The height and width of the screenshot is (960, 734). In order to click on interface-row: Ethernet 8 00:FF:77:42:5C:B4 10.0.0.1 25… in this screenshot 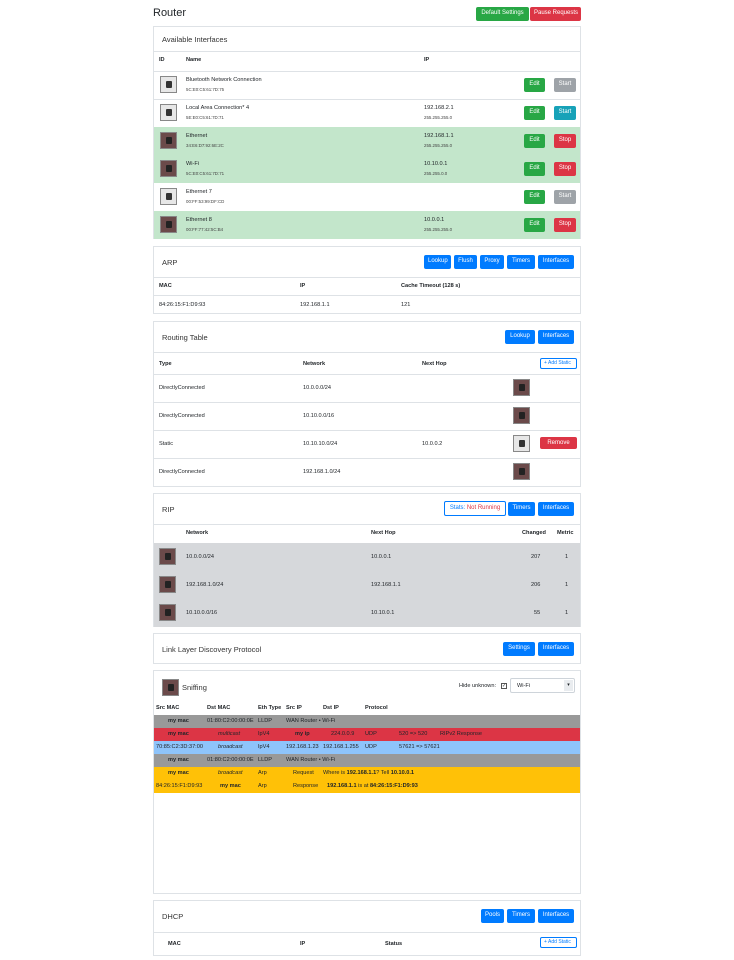, I will do `click(367, 225)`.